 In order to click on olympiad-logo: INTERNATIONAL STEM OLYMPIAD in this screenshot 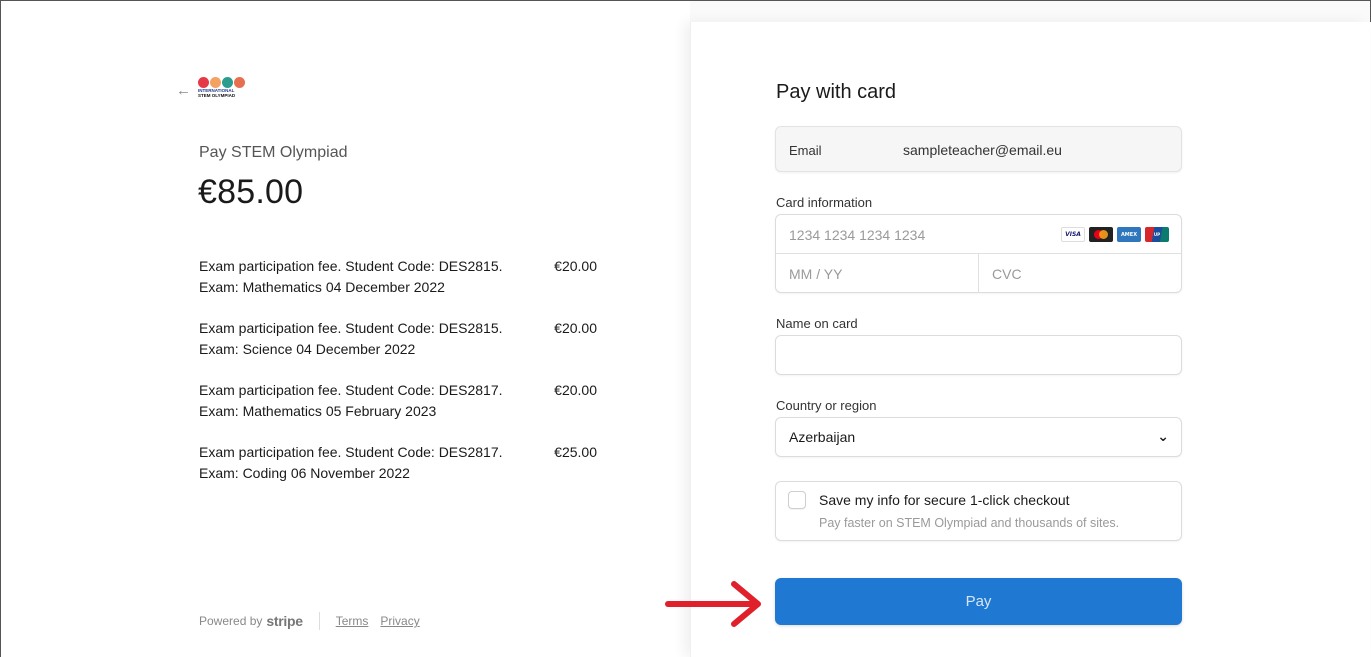, I will do `click(222, 91)`.